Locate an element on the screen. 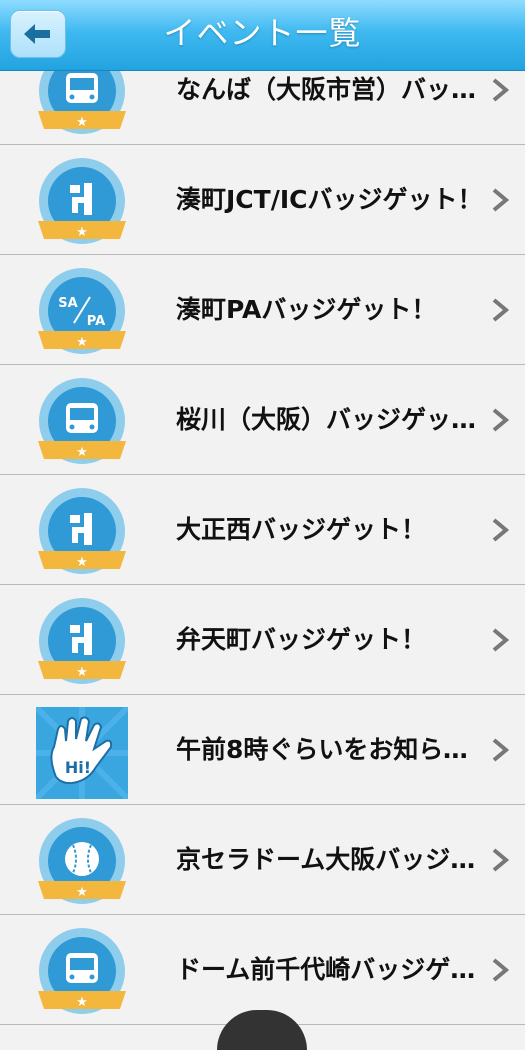 Image resolution: width=525 pixels, height=1050 pixels. item-label: 京セラドーム大阪バッジゲット！ is located at coordinates (331, 859).